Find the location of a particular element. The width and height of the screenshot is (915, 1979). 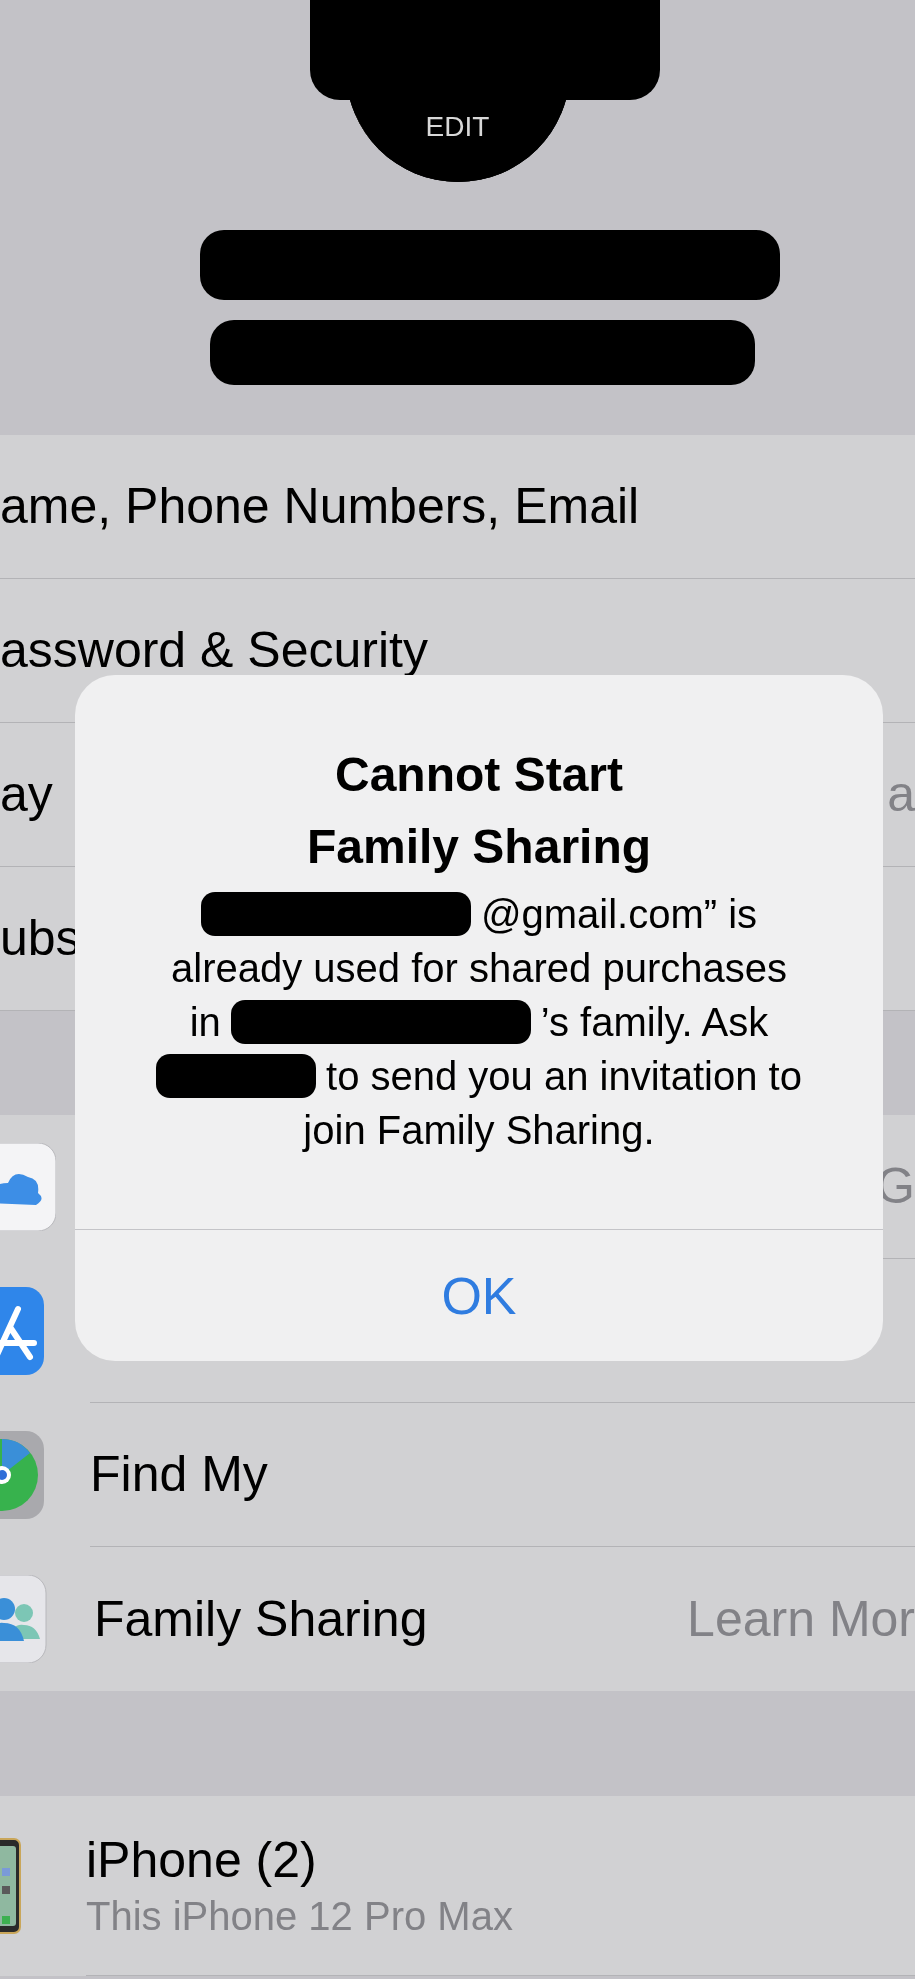

device-name: iPhone (2) is located at coordinates (500, 1859).